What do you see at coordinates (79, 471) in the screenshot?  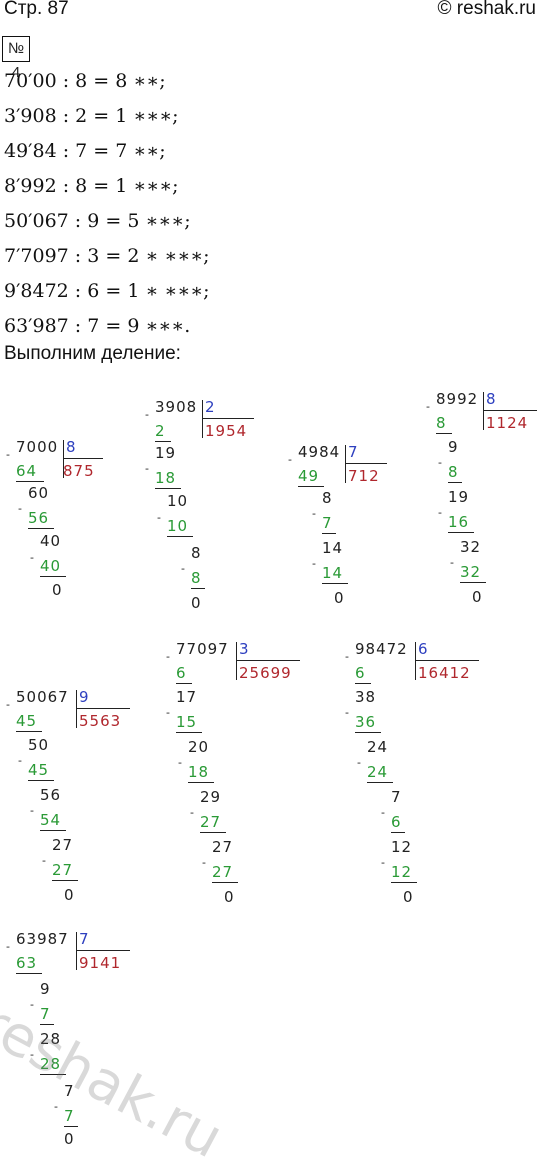 I see `quotient: 875` at bounding box center [79, 471].